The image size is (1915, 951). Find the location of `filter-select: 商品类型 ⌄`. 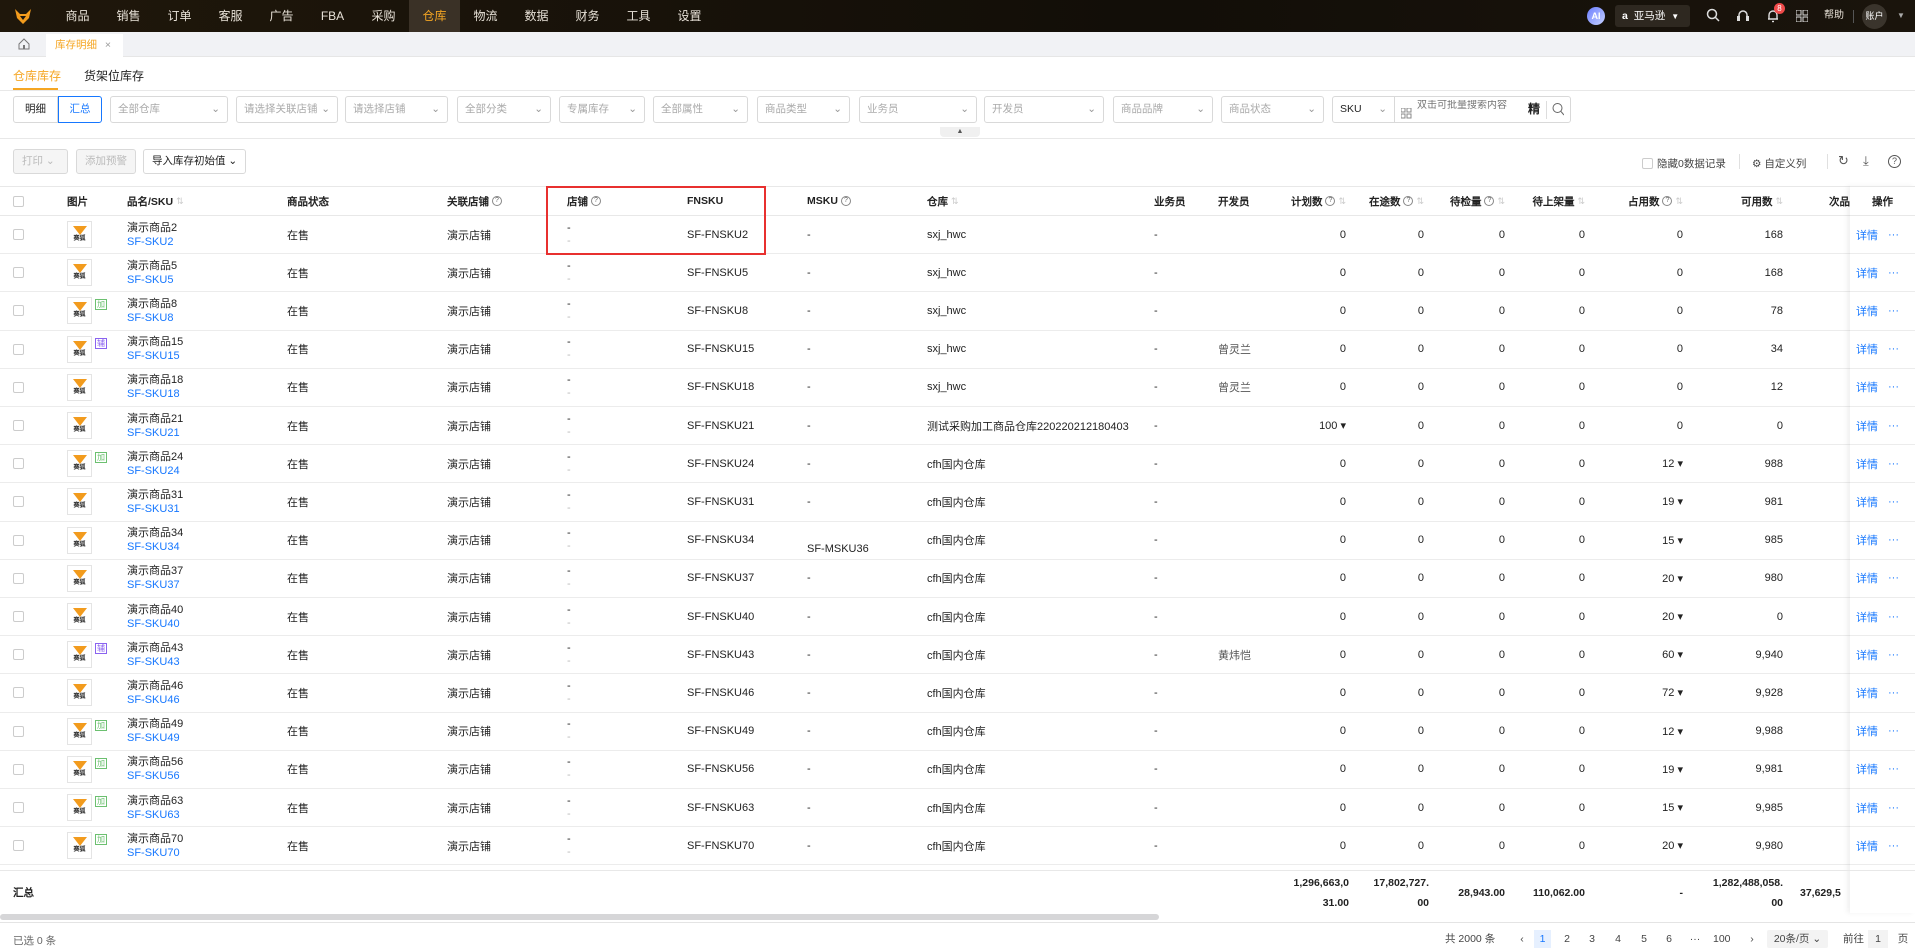

filter-select: 商品类型 ⌄ is located at coordinates (803, 109).